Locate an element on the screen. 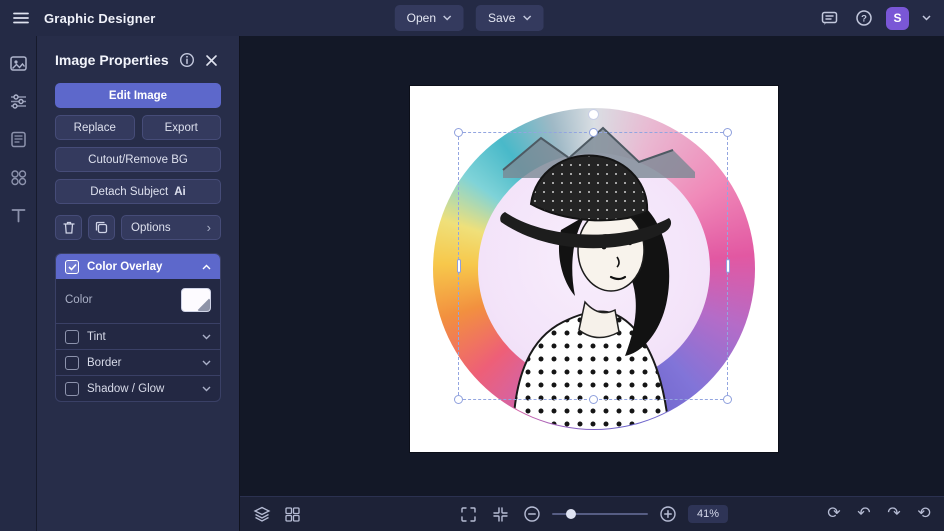  topbar: Graphic Designer Open Save ? S is located at coordinates (472, 18).